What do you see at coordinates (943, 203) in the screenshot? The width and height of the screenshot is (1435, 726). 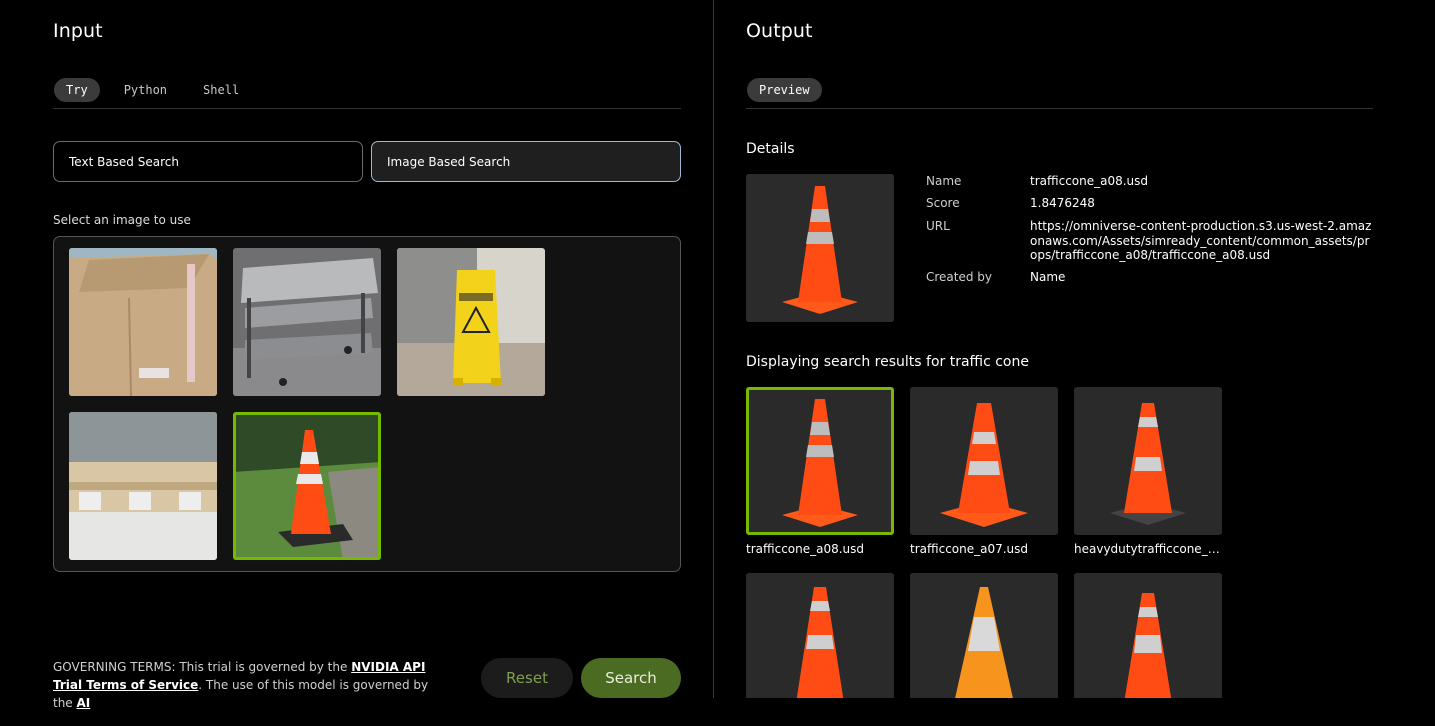 I see `score-label: Score` at bounding box center [943, 203].